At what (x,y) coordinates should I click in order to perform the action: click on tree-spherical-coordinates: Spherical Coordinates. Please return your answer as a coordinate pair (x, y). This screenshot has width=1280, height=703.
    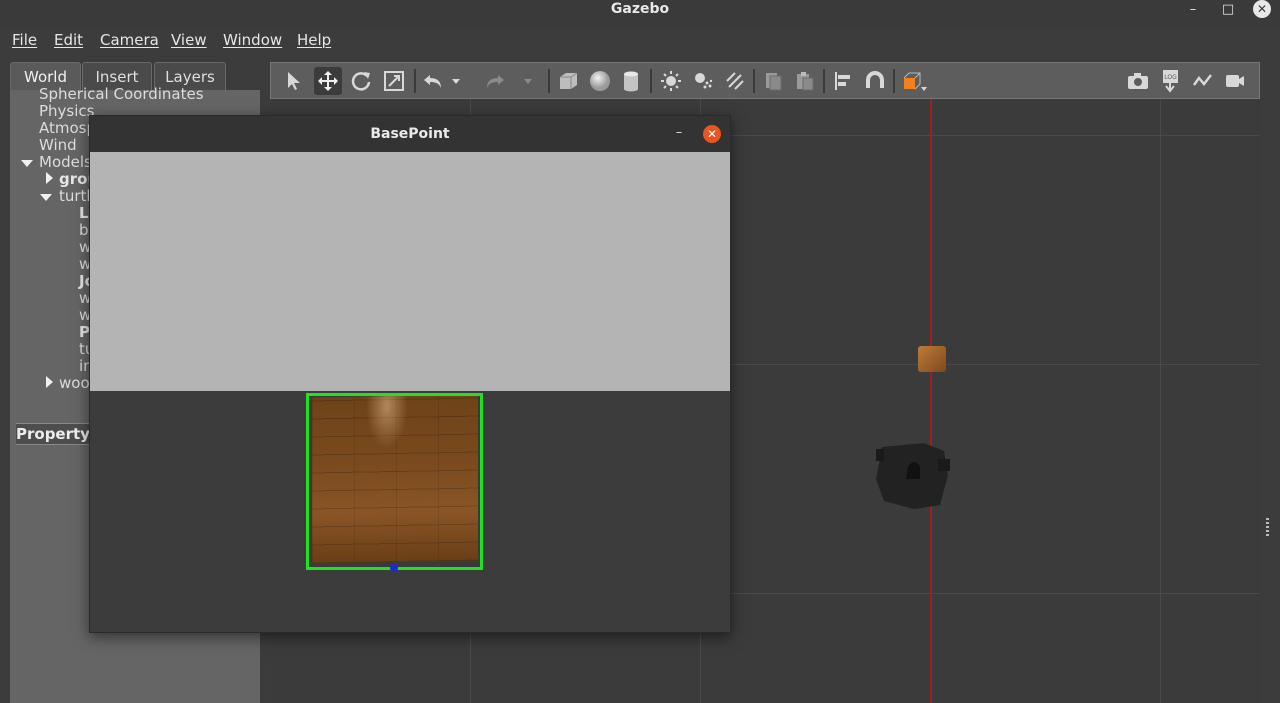
    Looking at the image, I should click on (121, 94).